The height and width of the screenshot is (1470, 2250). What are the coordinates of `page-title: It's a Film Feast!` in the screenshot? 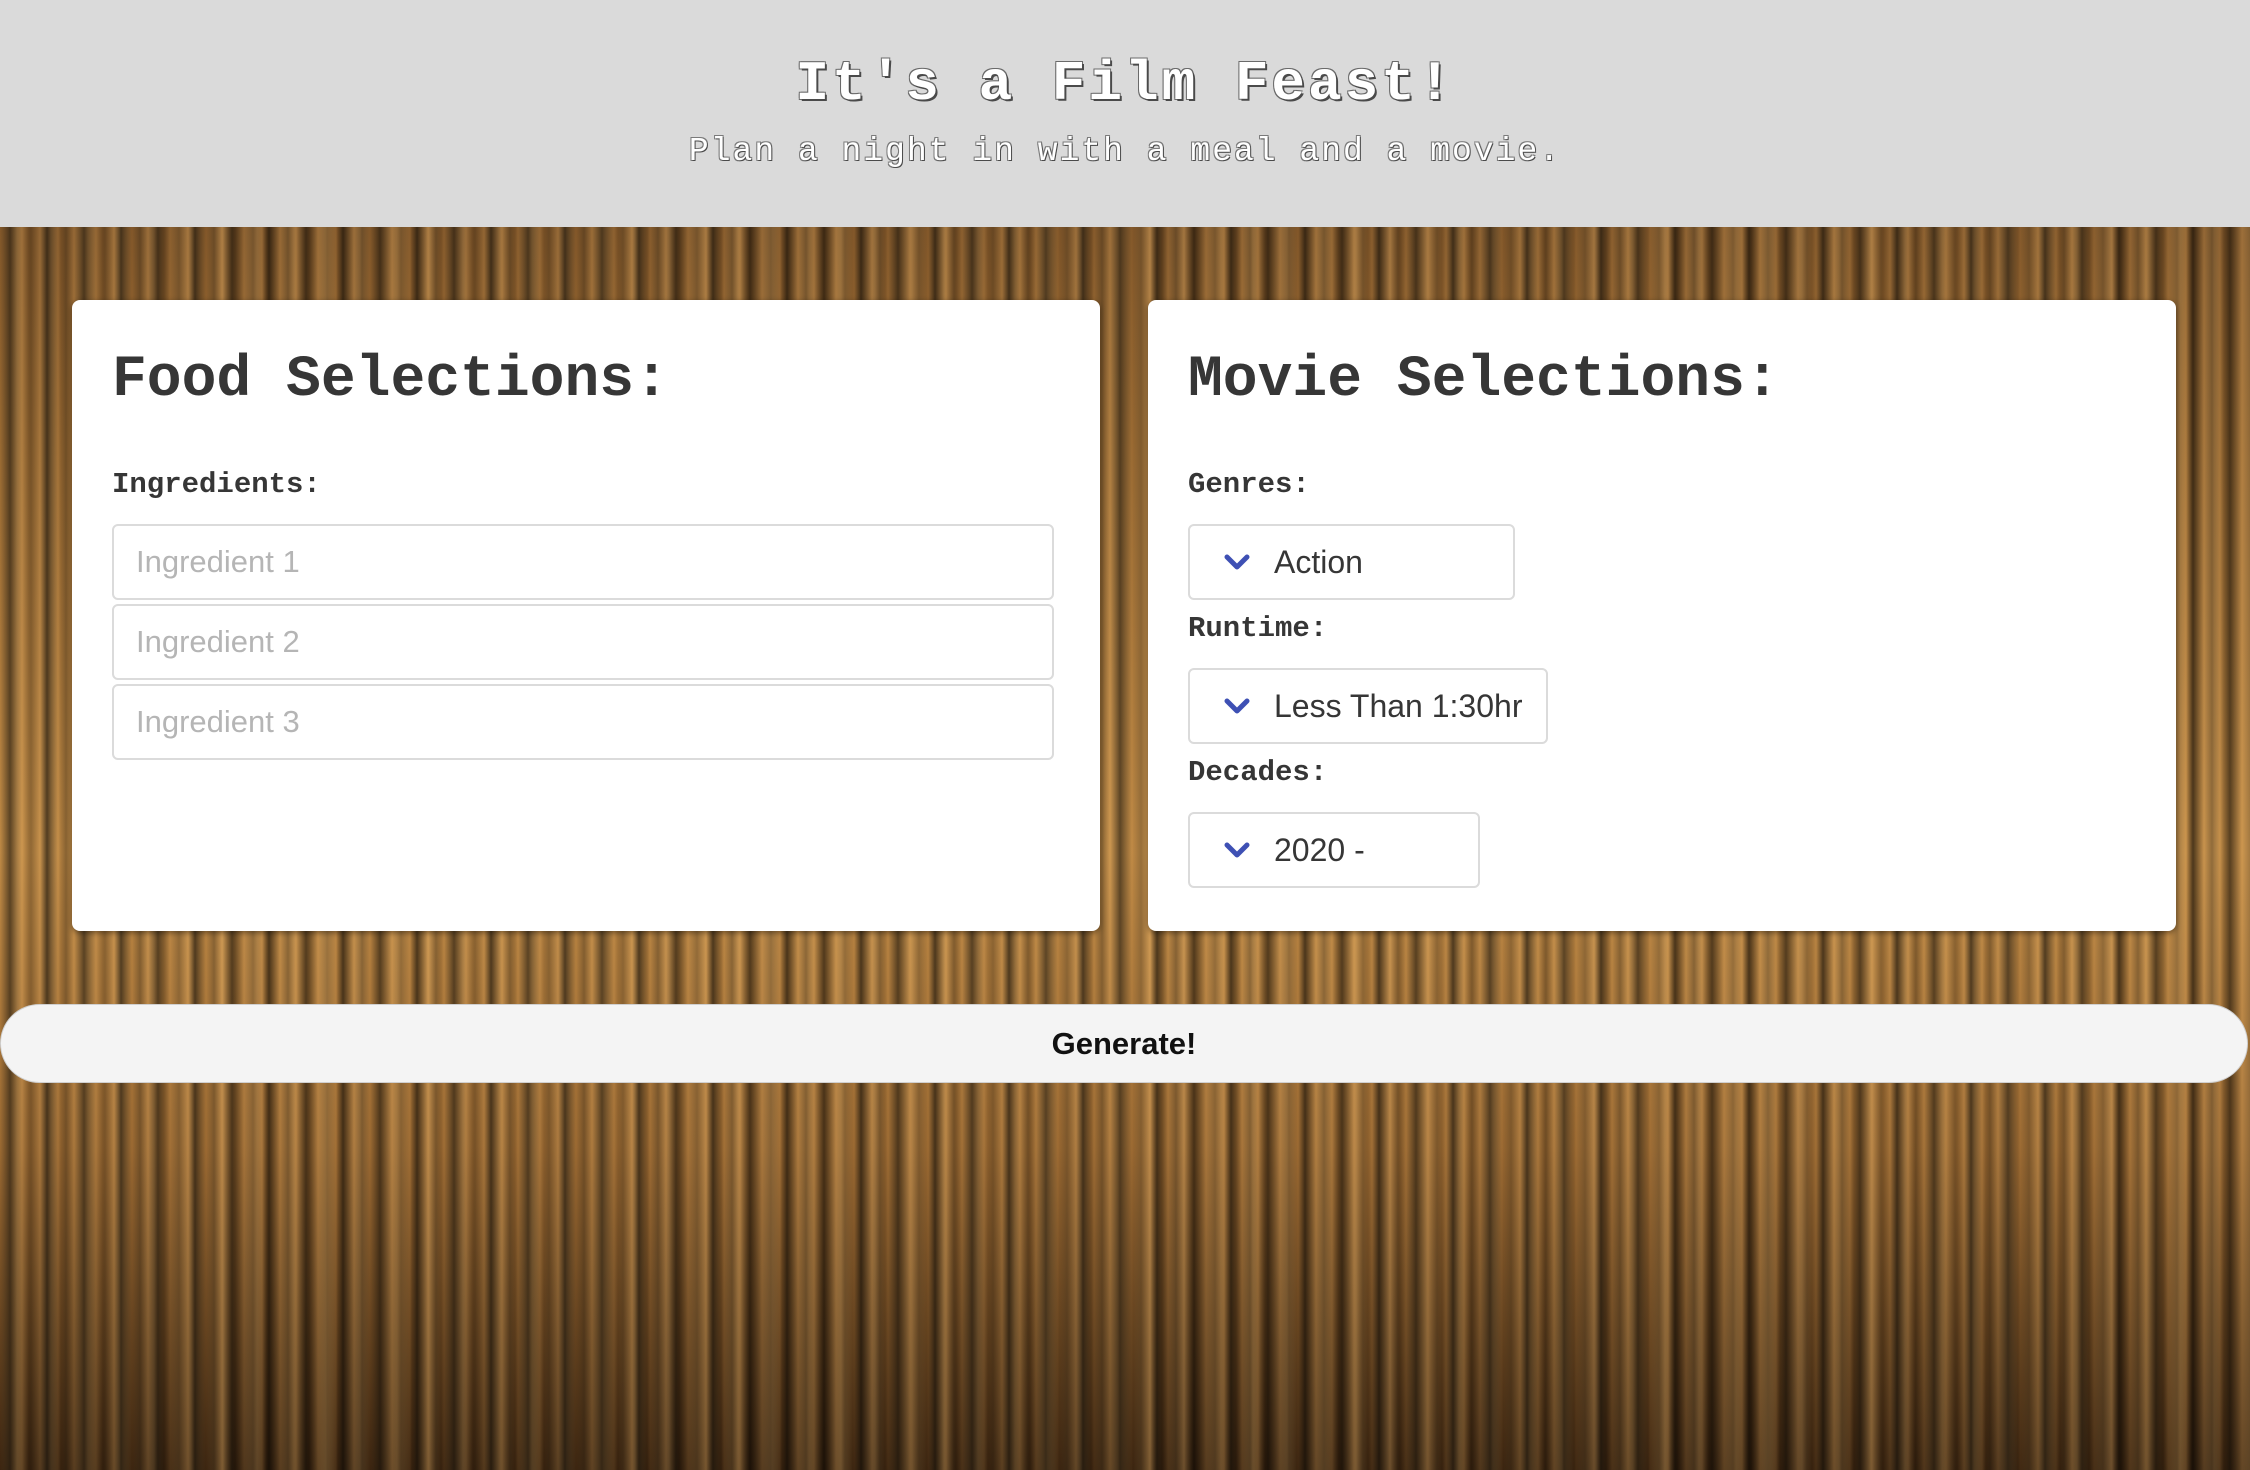 It's located at (1125, 84).